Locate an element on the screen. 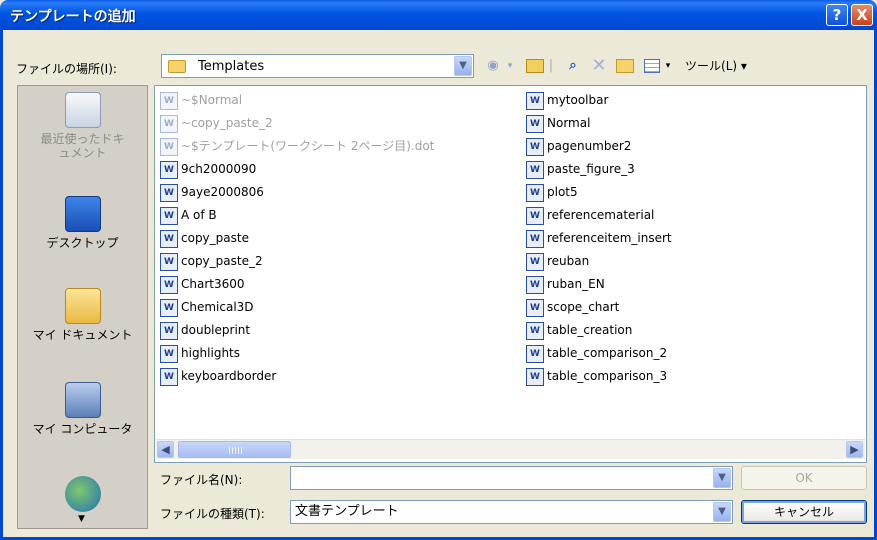  tools-menu: ツール(L) ▾ is located at coordinates (716, 66).